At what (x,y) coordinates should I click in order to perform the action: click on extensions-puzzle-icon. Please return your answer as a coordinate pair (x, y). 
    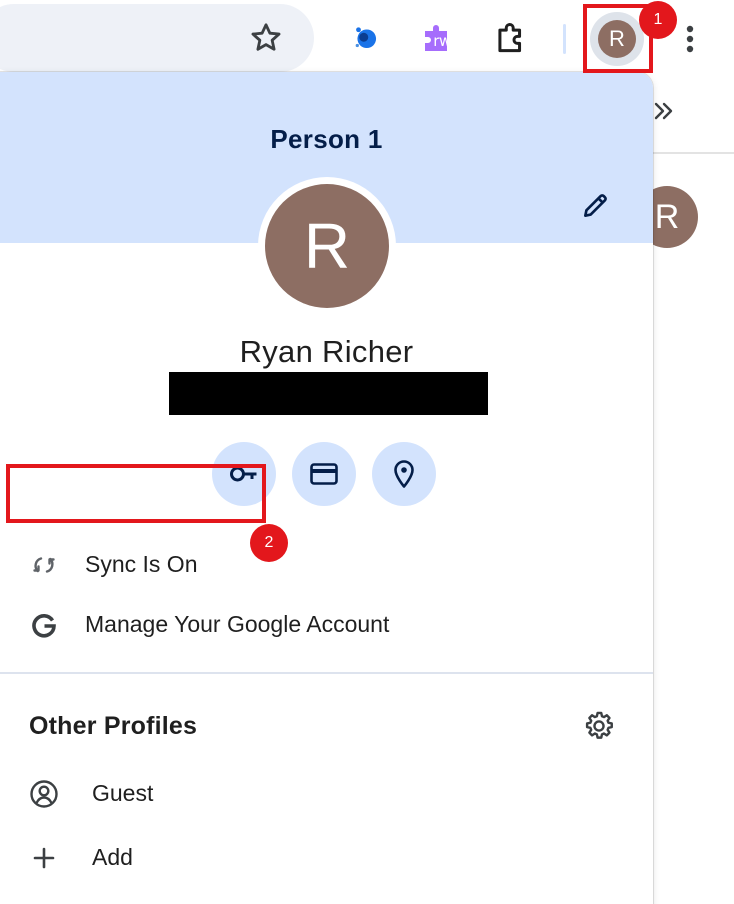
    Looking at the image, I should click on (511, 38).